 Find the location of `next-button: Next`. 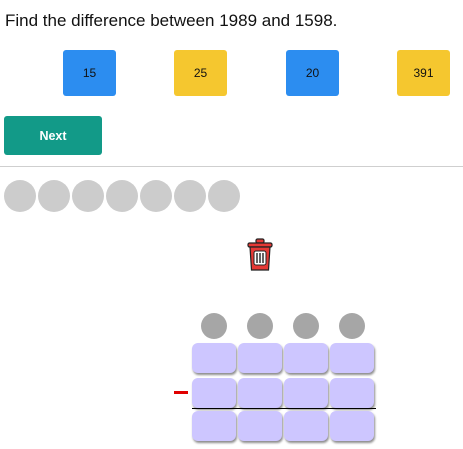

next-button: Next is located at coordinates (53, 135).